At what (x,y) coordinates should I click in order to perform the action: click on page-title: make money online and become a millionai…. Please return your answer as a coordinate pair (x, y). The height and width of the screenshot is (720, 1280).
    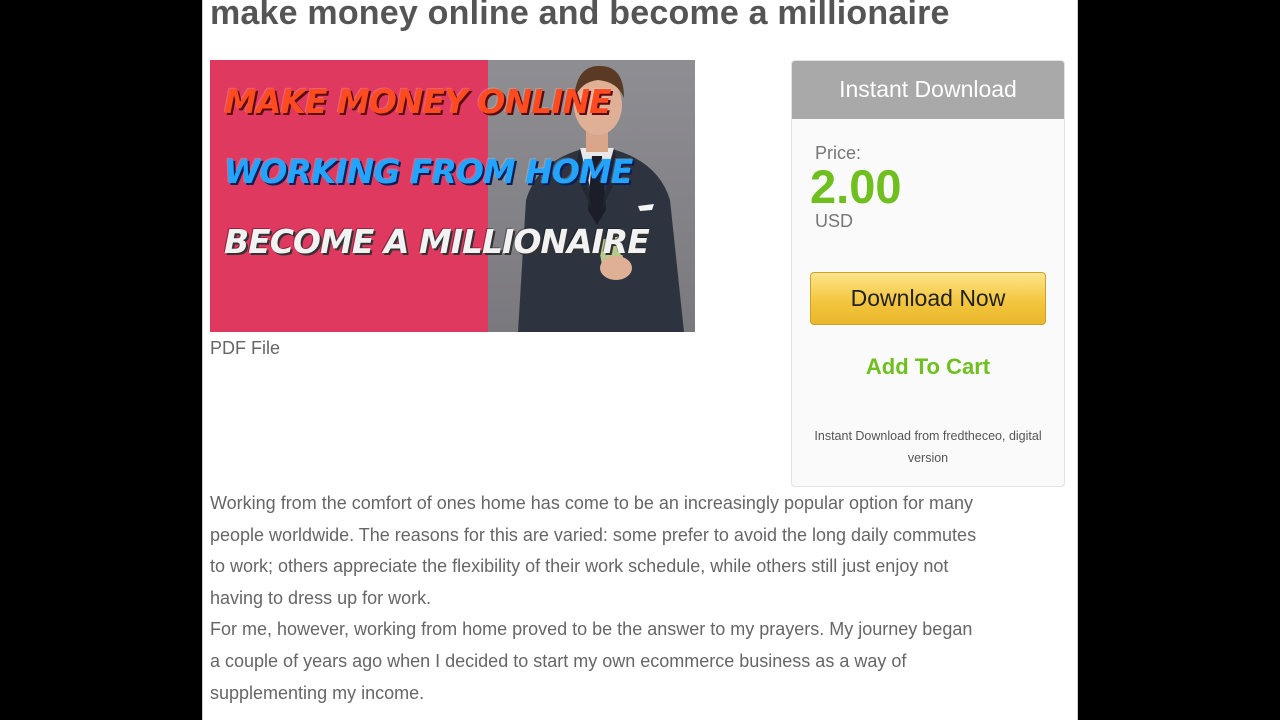
    Looking at the image, I should click on (580, 16).